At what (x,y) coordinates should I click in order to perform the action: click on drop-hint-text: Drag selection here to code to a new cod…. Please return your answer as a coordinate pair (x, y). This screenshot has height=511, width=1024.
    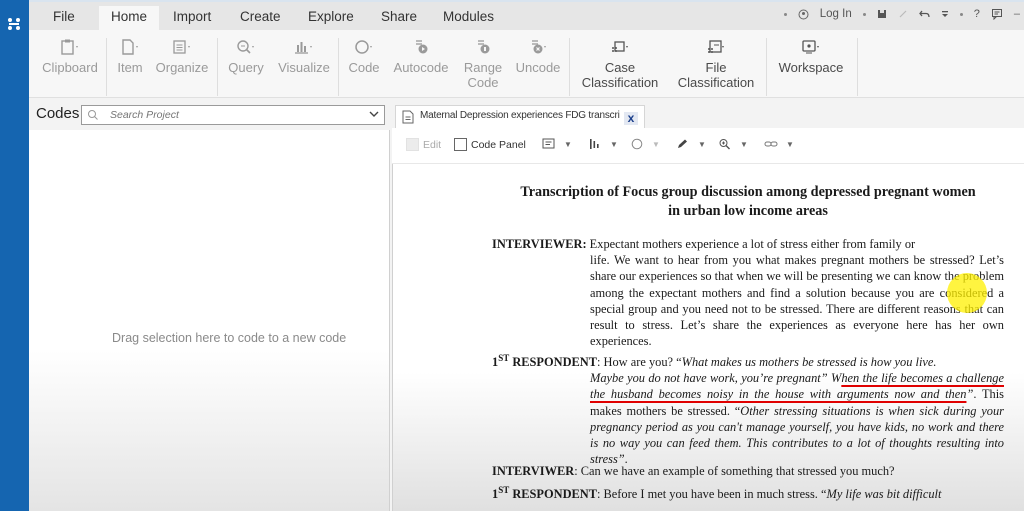
    Looking at the image, I should click on (229, 338).